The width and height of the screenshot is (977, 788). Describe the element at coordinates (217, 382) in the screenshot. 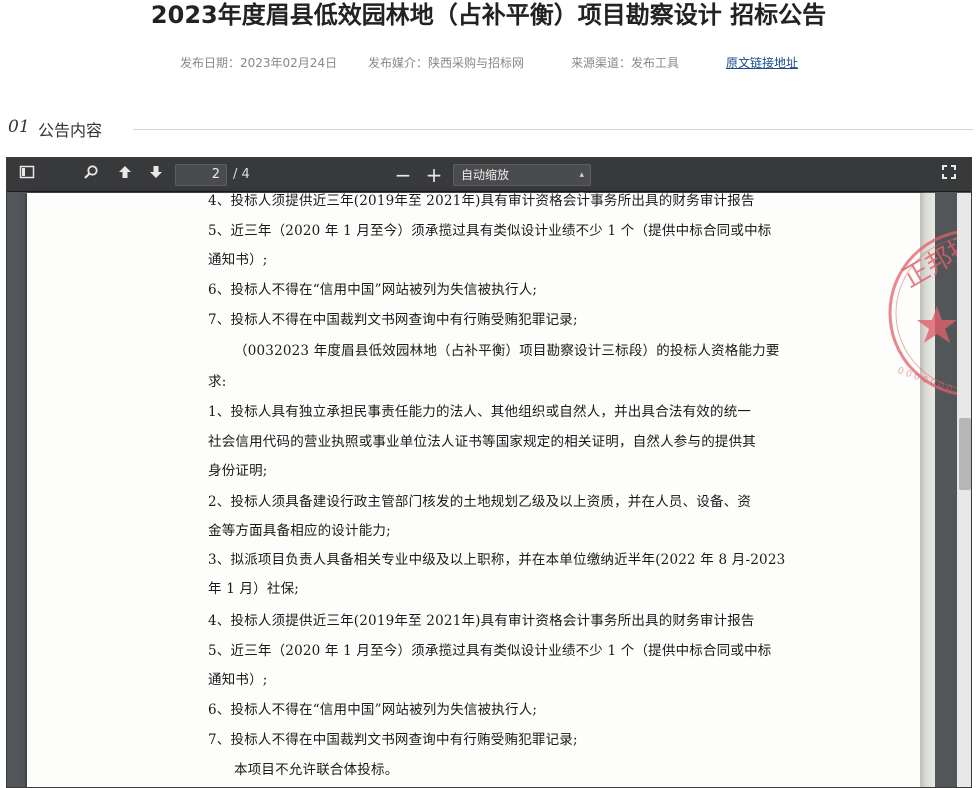

I see `document-line: 求:` at that location.